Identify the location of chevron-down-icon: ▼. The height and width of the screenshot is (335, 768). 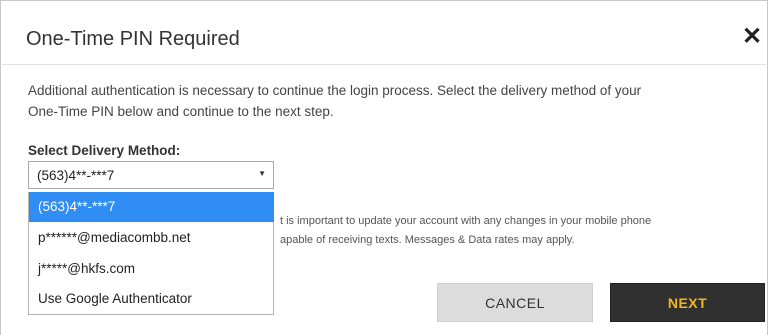
(262, 173).